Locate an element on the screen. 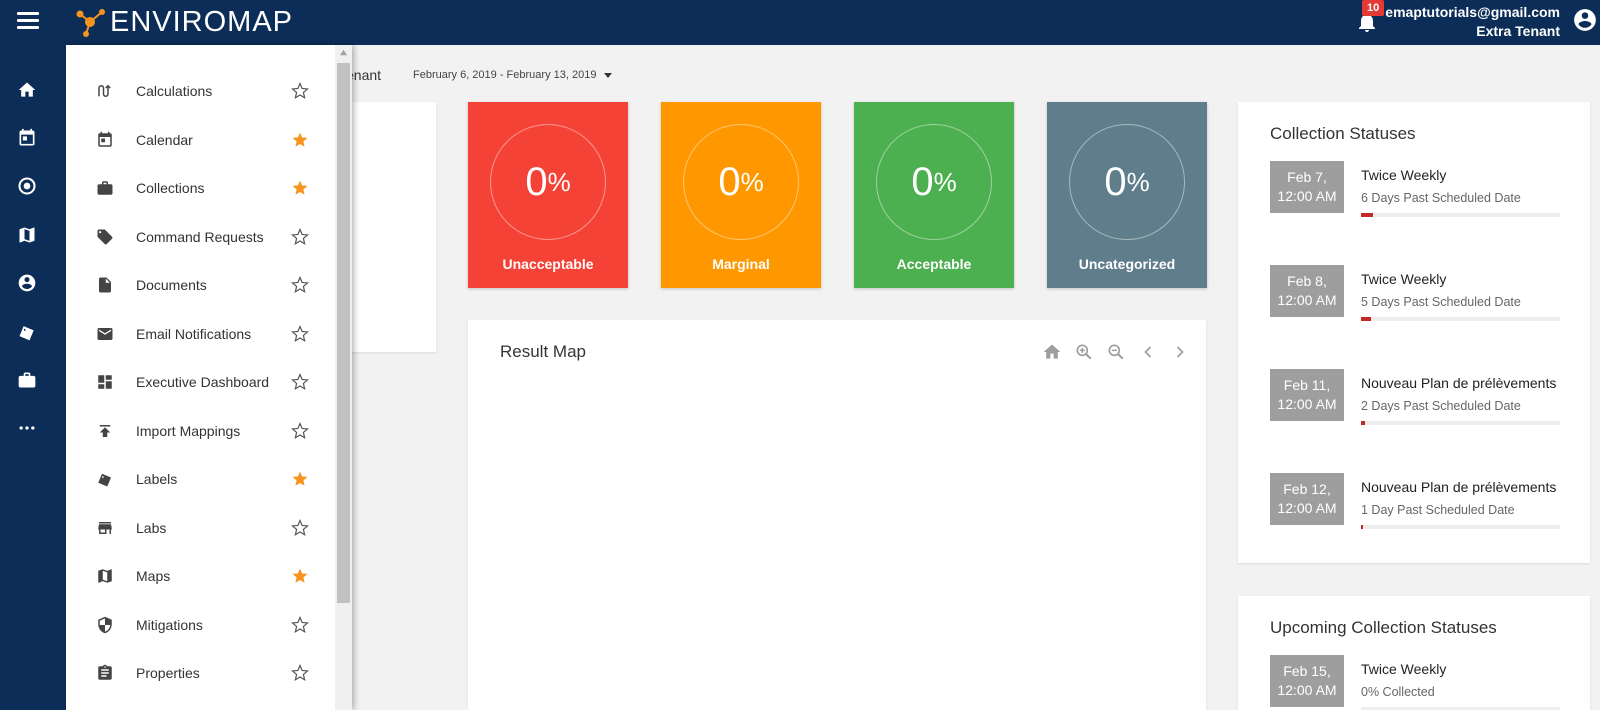 The width and height of the screenshot is (1600, 710). entry-date: Feb 8, is located at coordinates (1307, 281).